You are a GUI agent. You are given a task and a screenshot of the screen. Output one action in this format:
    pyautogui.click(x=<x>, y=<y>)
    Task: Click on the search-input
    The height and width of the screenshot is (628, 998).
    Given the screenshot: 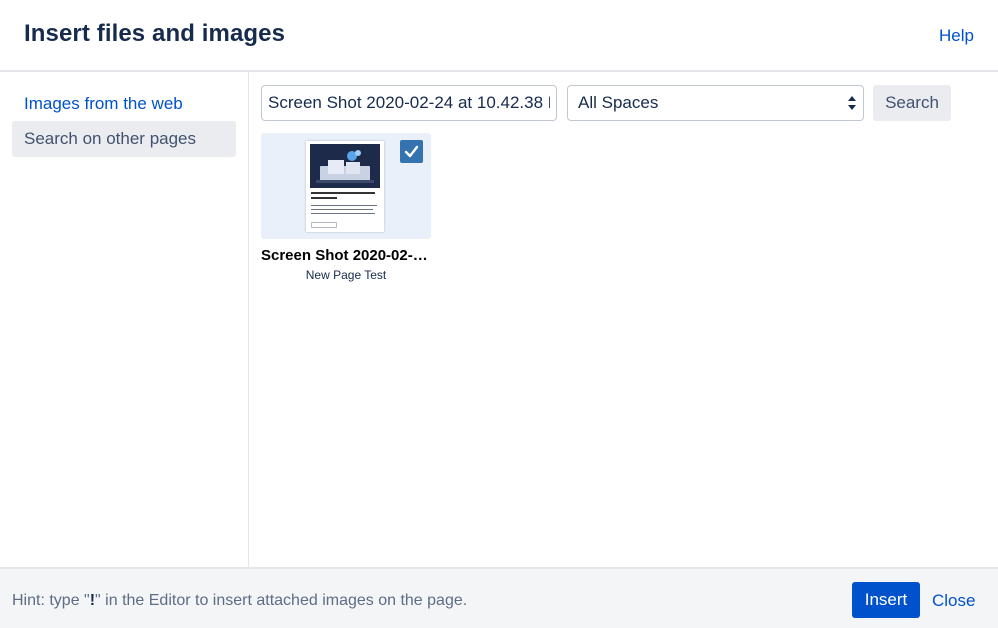 What is the action you would take?
    pyautogui.click(x=409, y=103)
    